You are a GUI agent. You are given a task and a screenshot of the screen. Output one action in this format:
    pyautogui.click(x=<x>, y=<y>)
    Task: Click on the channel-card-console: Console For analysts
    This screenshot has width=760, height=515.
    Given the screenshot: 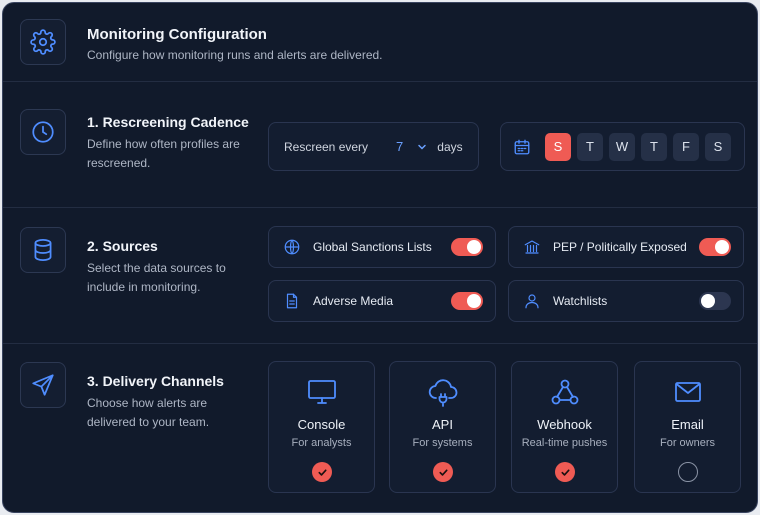 What is the action you would take?
    pyautogui.click(x=321, y=427)
    